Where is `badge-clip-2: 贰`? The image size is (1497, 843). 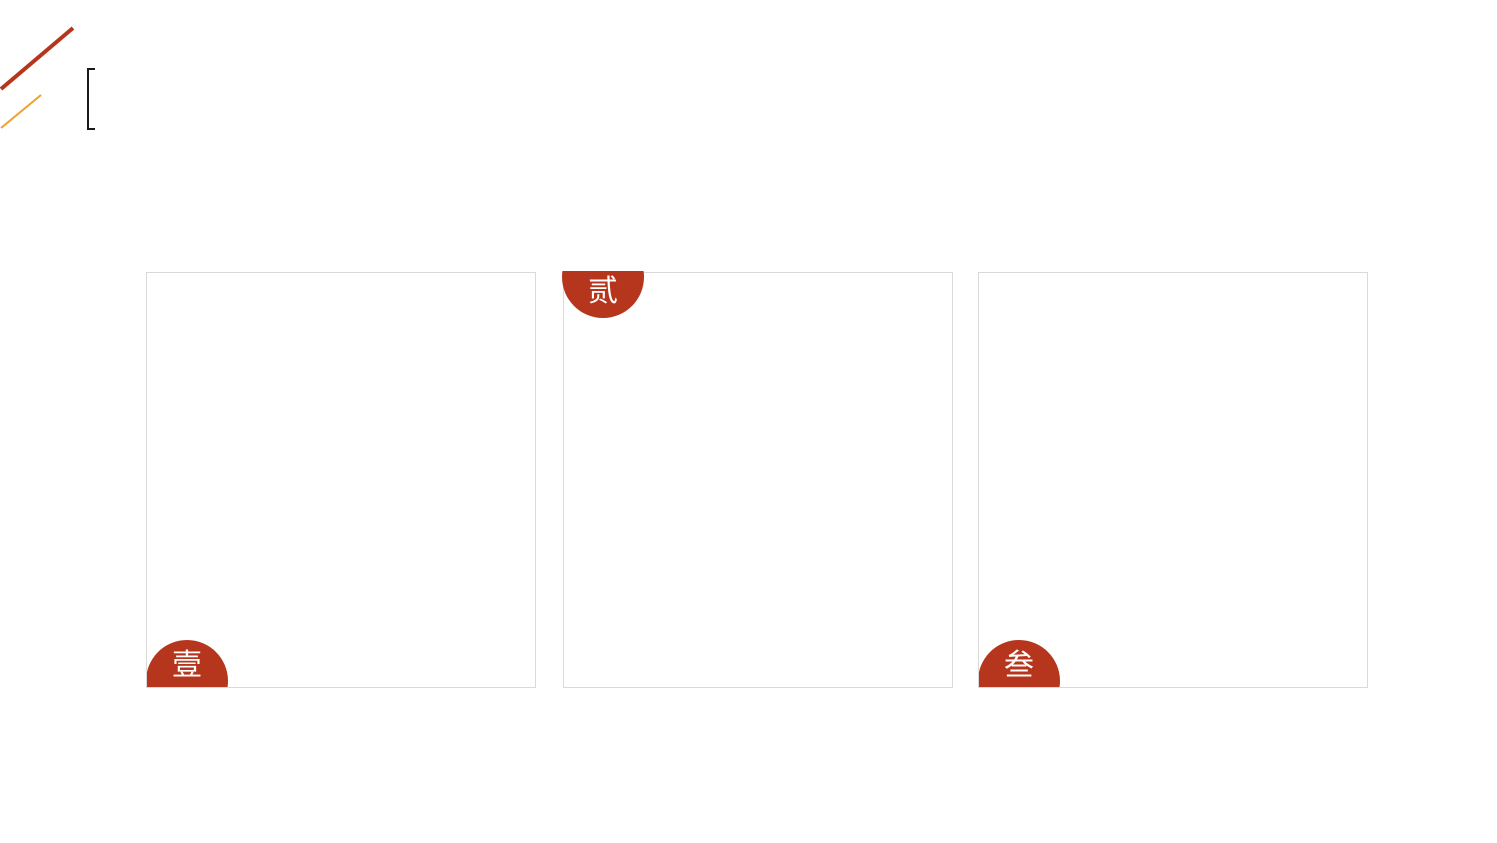 badge-clip-2: 贰 is located at coordinates (603, 296).